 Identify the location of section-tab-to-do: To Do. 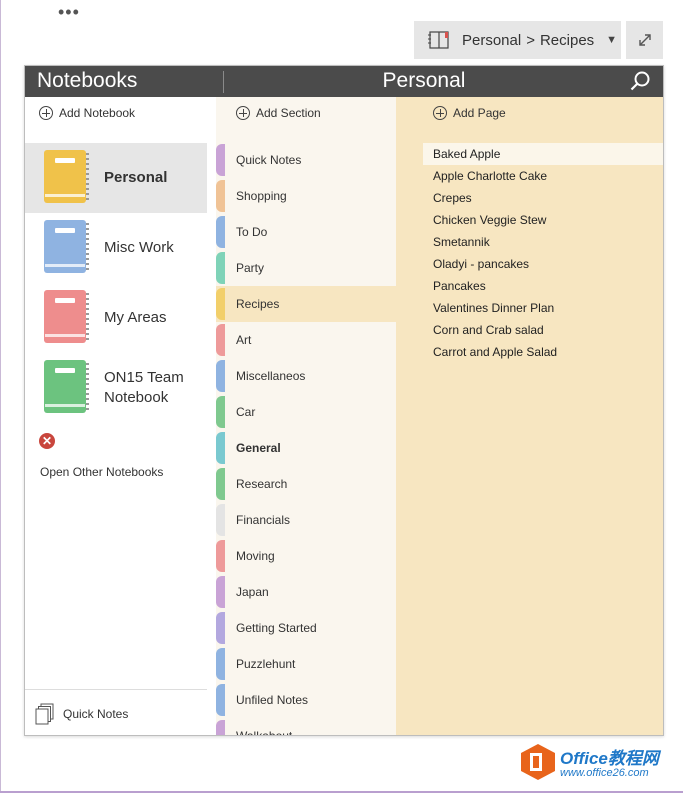
(306, 232).